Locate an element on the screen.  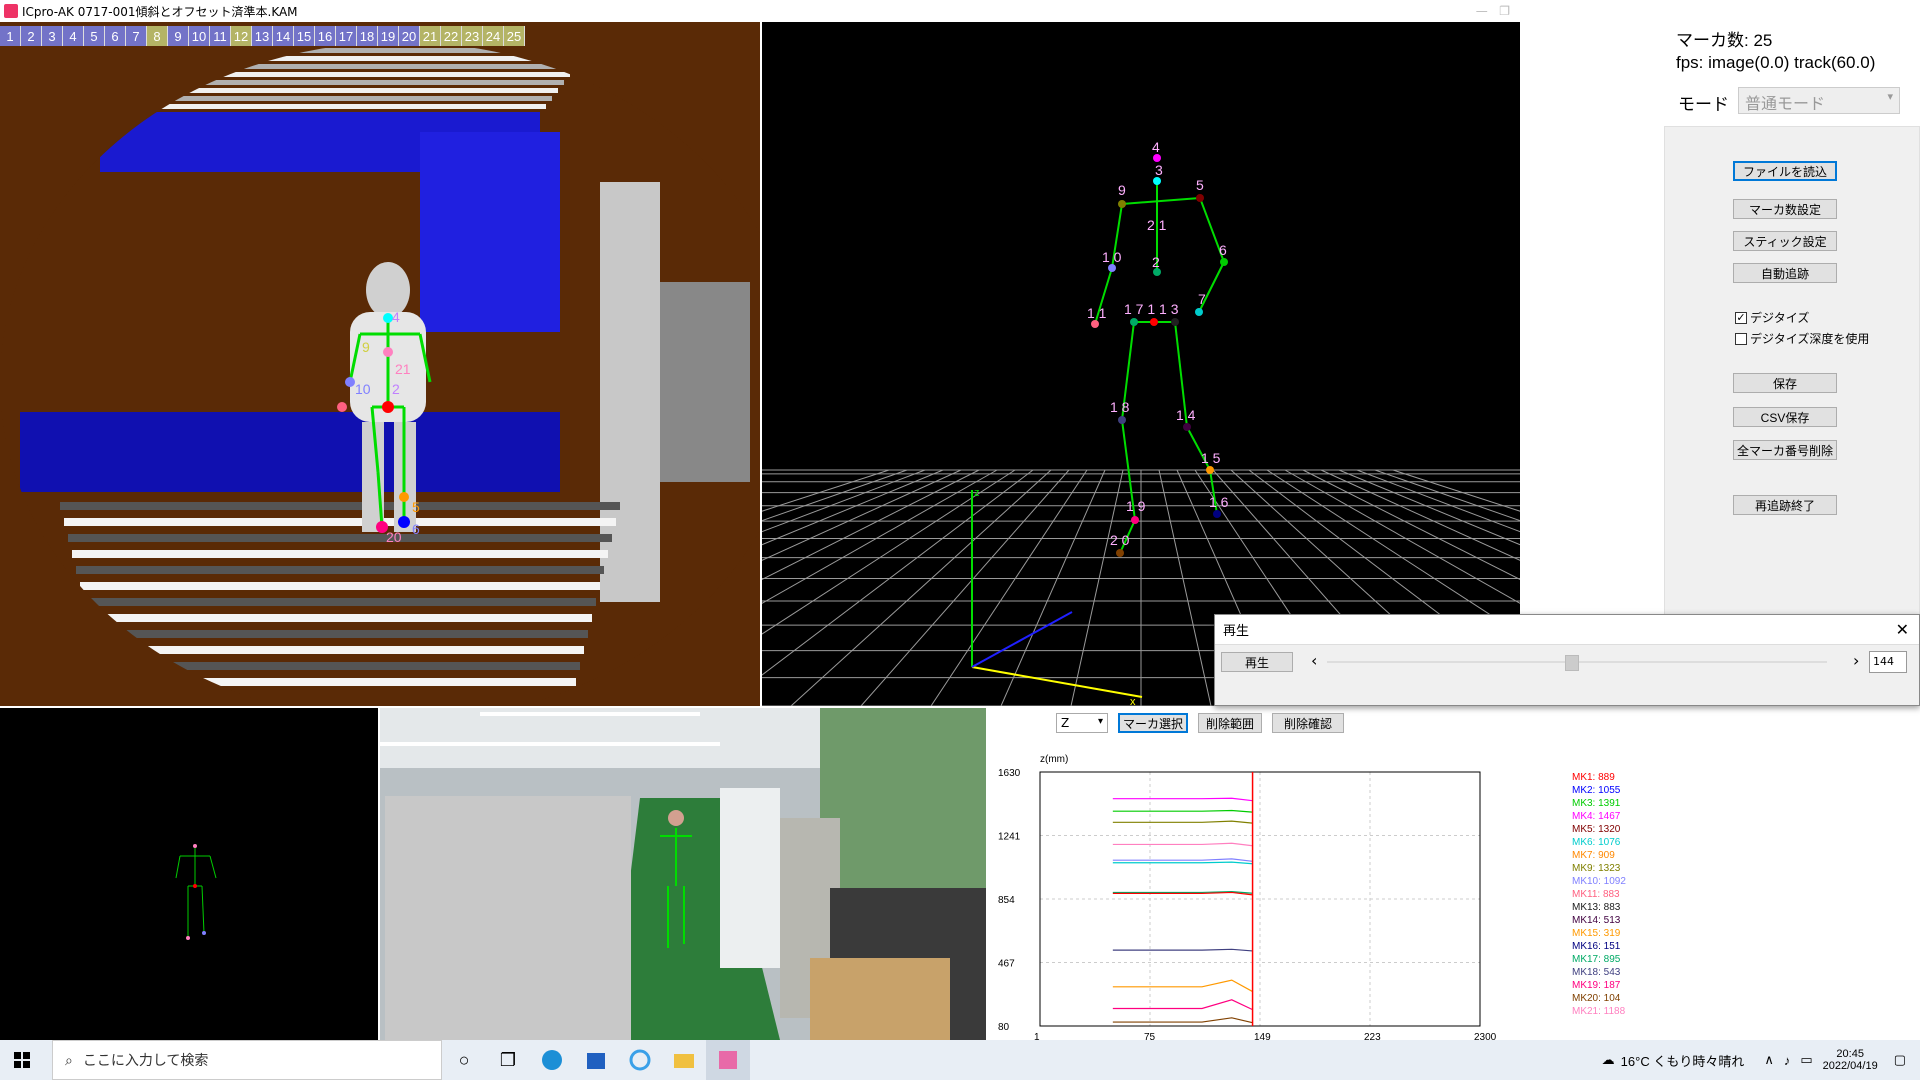
legend-entry: MK20: 104 is located at coordinates (1596, 998).